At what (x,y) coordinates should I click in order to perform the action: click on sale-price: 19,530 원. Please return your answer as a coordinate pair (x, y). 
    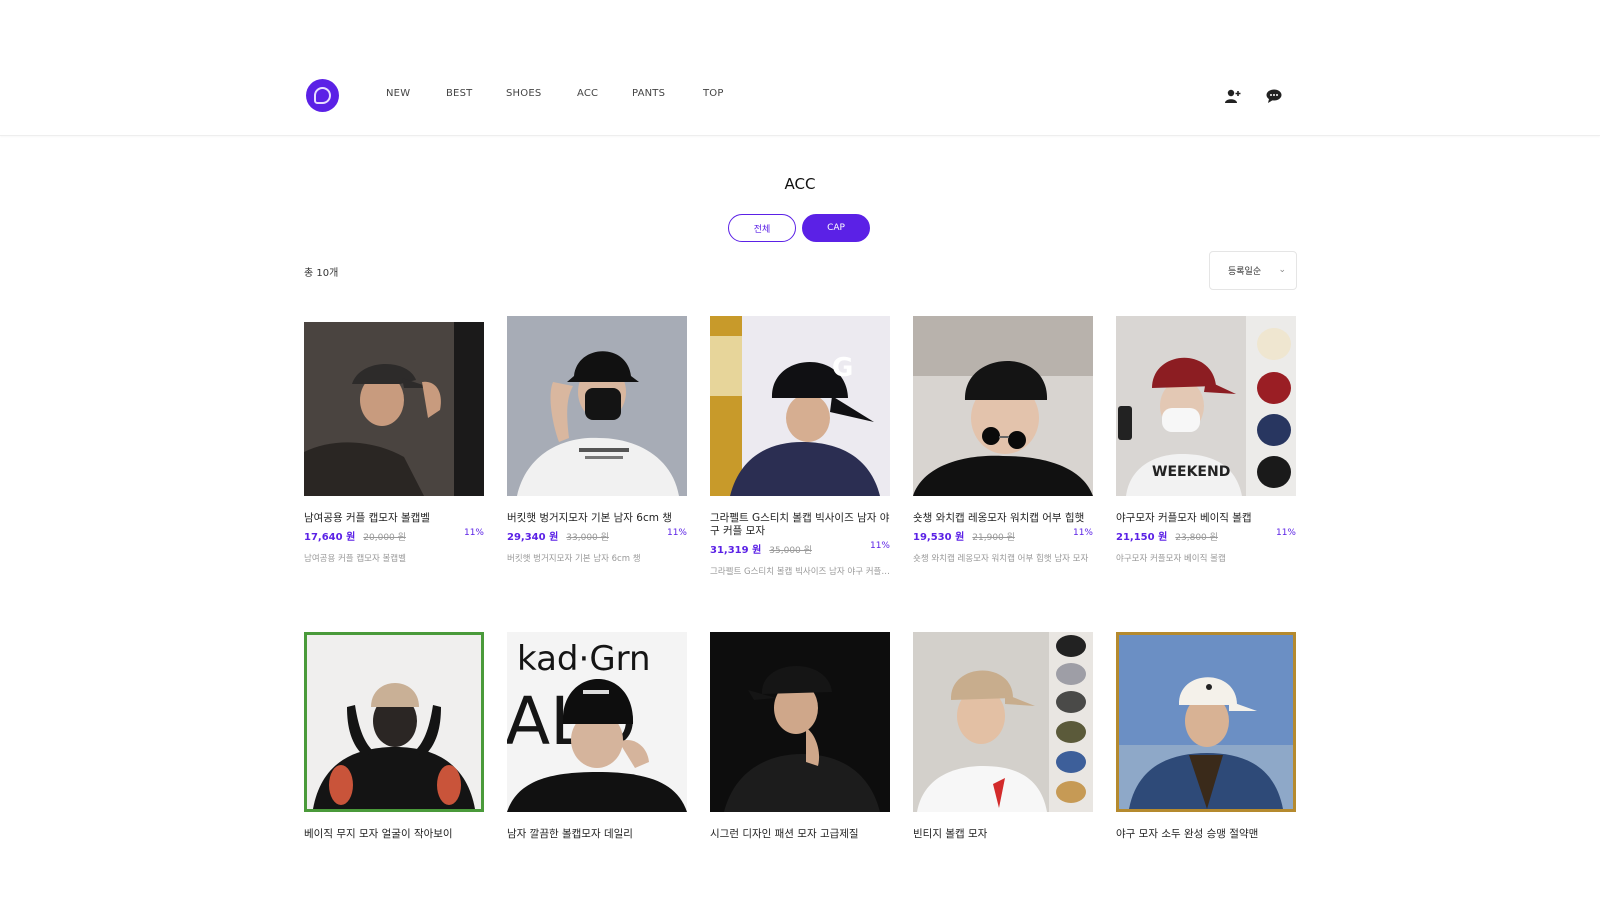
    Looking at the image, I should click on (939, 537).